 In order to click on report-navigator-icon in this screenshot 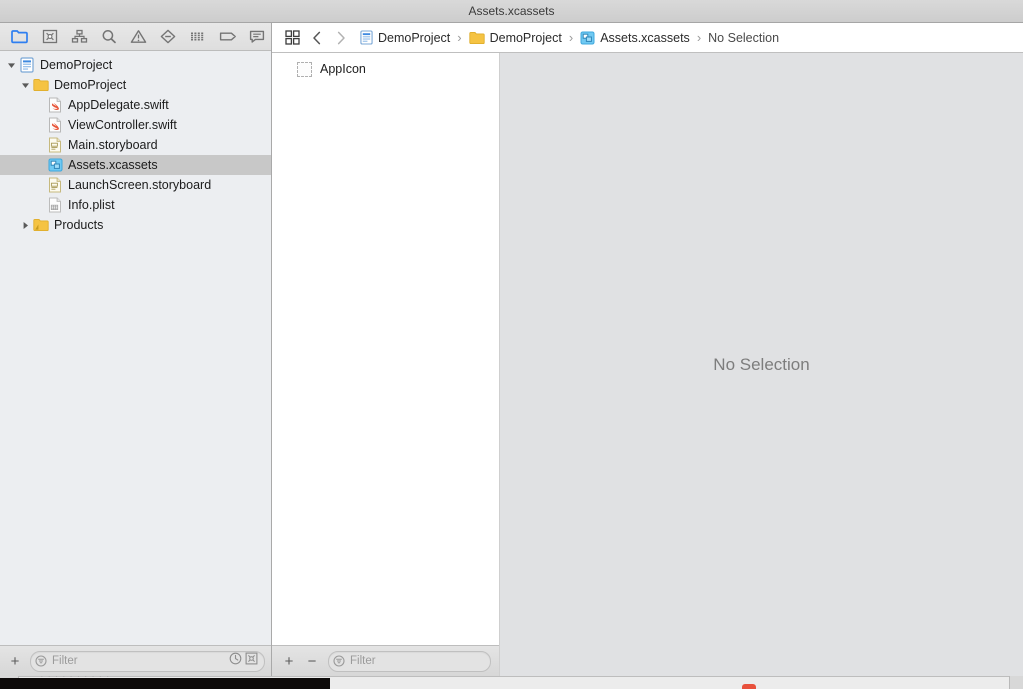, I will do `click(257, 37)`.